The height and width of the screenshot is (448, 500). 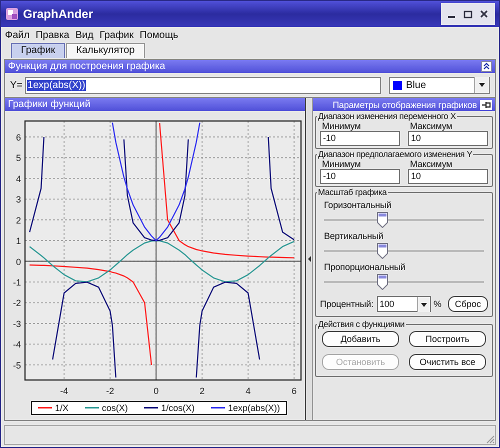 What do you see at coordinates (16, 365) in the screenshot?
I see `axis-tick-label: -5` at bounding box center [16, 365].